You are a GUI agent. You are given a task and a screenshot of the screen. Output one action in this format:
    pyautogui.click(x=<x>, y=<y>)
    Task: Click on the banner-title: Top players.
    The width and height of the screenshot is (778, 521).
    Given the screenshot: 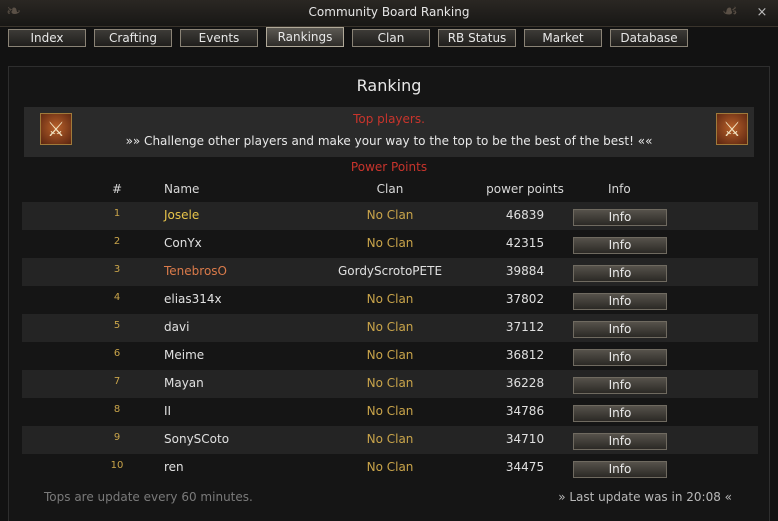 What is the action you would take?
    pyautogui.click(x=389, y=119)
    